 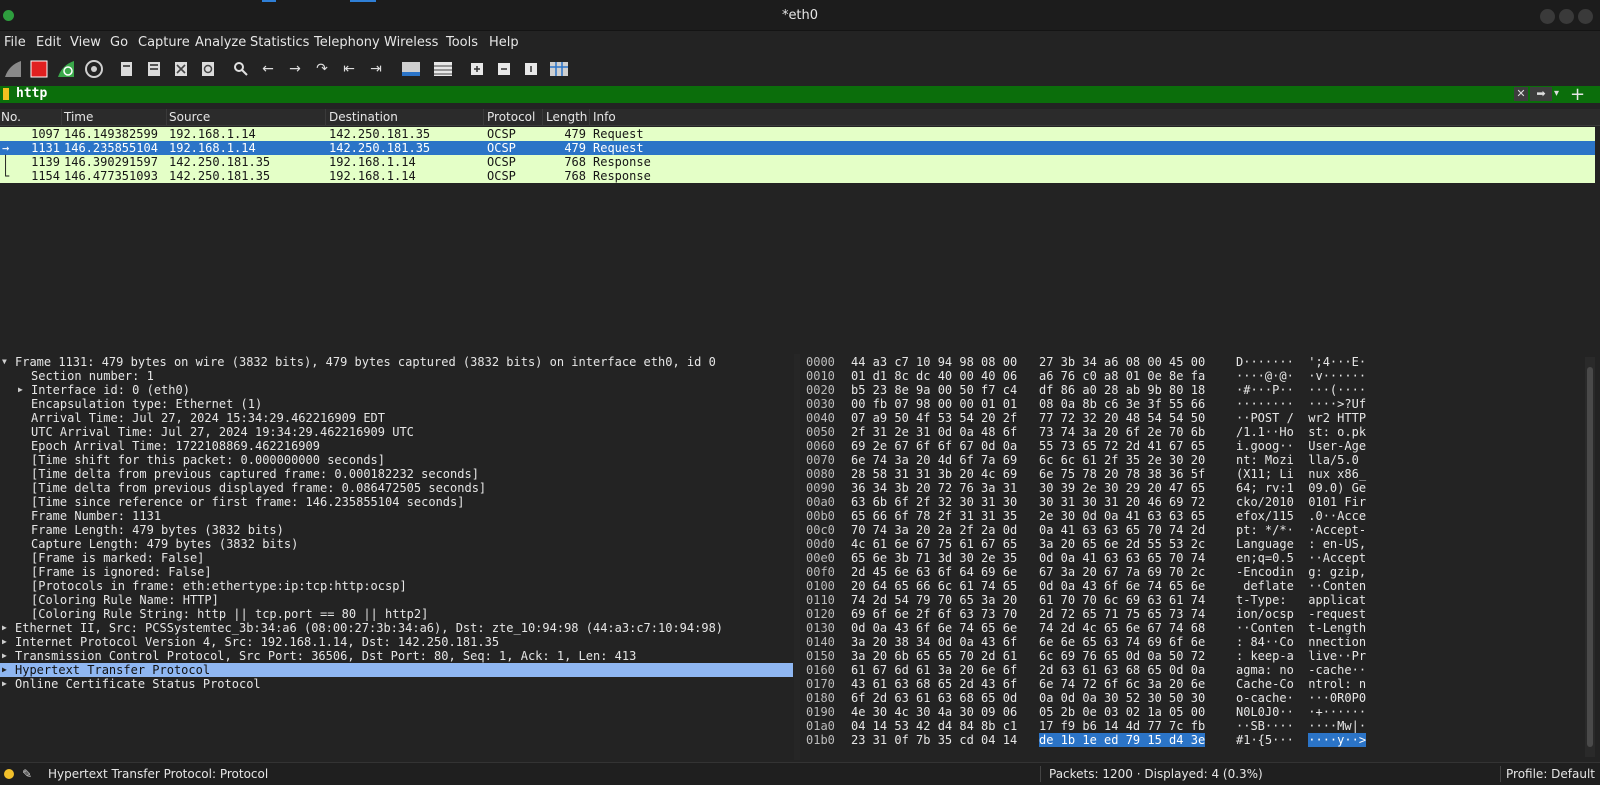 I want to click on hex-bytes: 0d 0a 41 63 63 65 70 74, so click(x=1122, y=558).